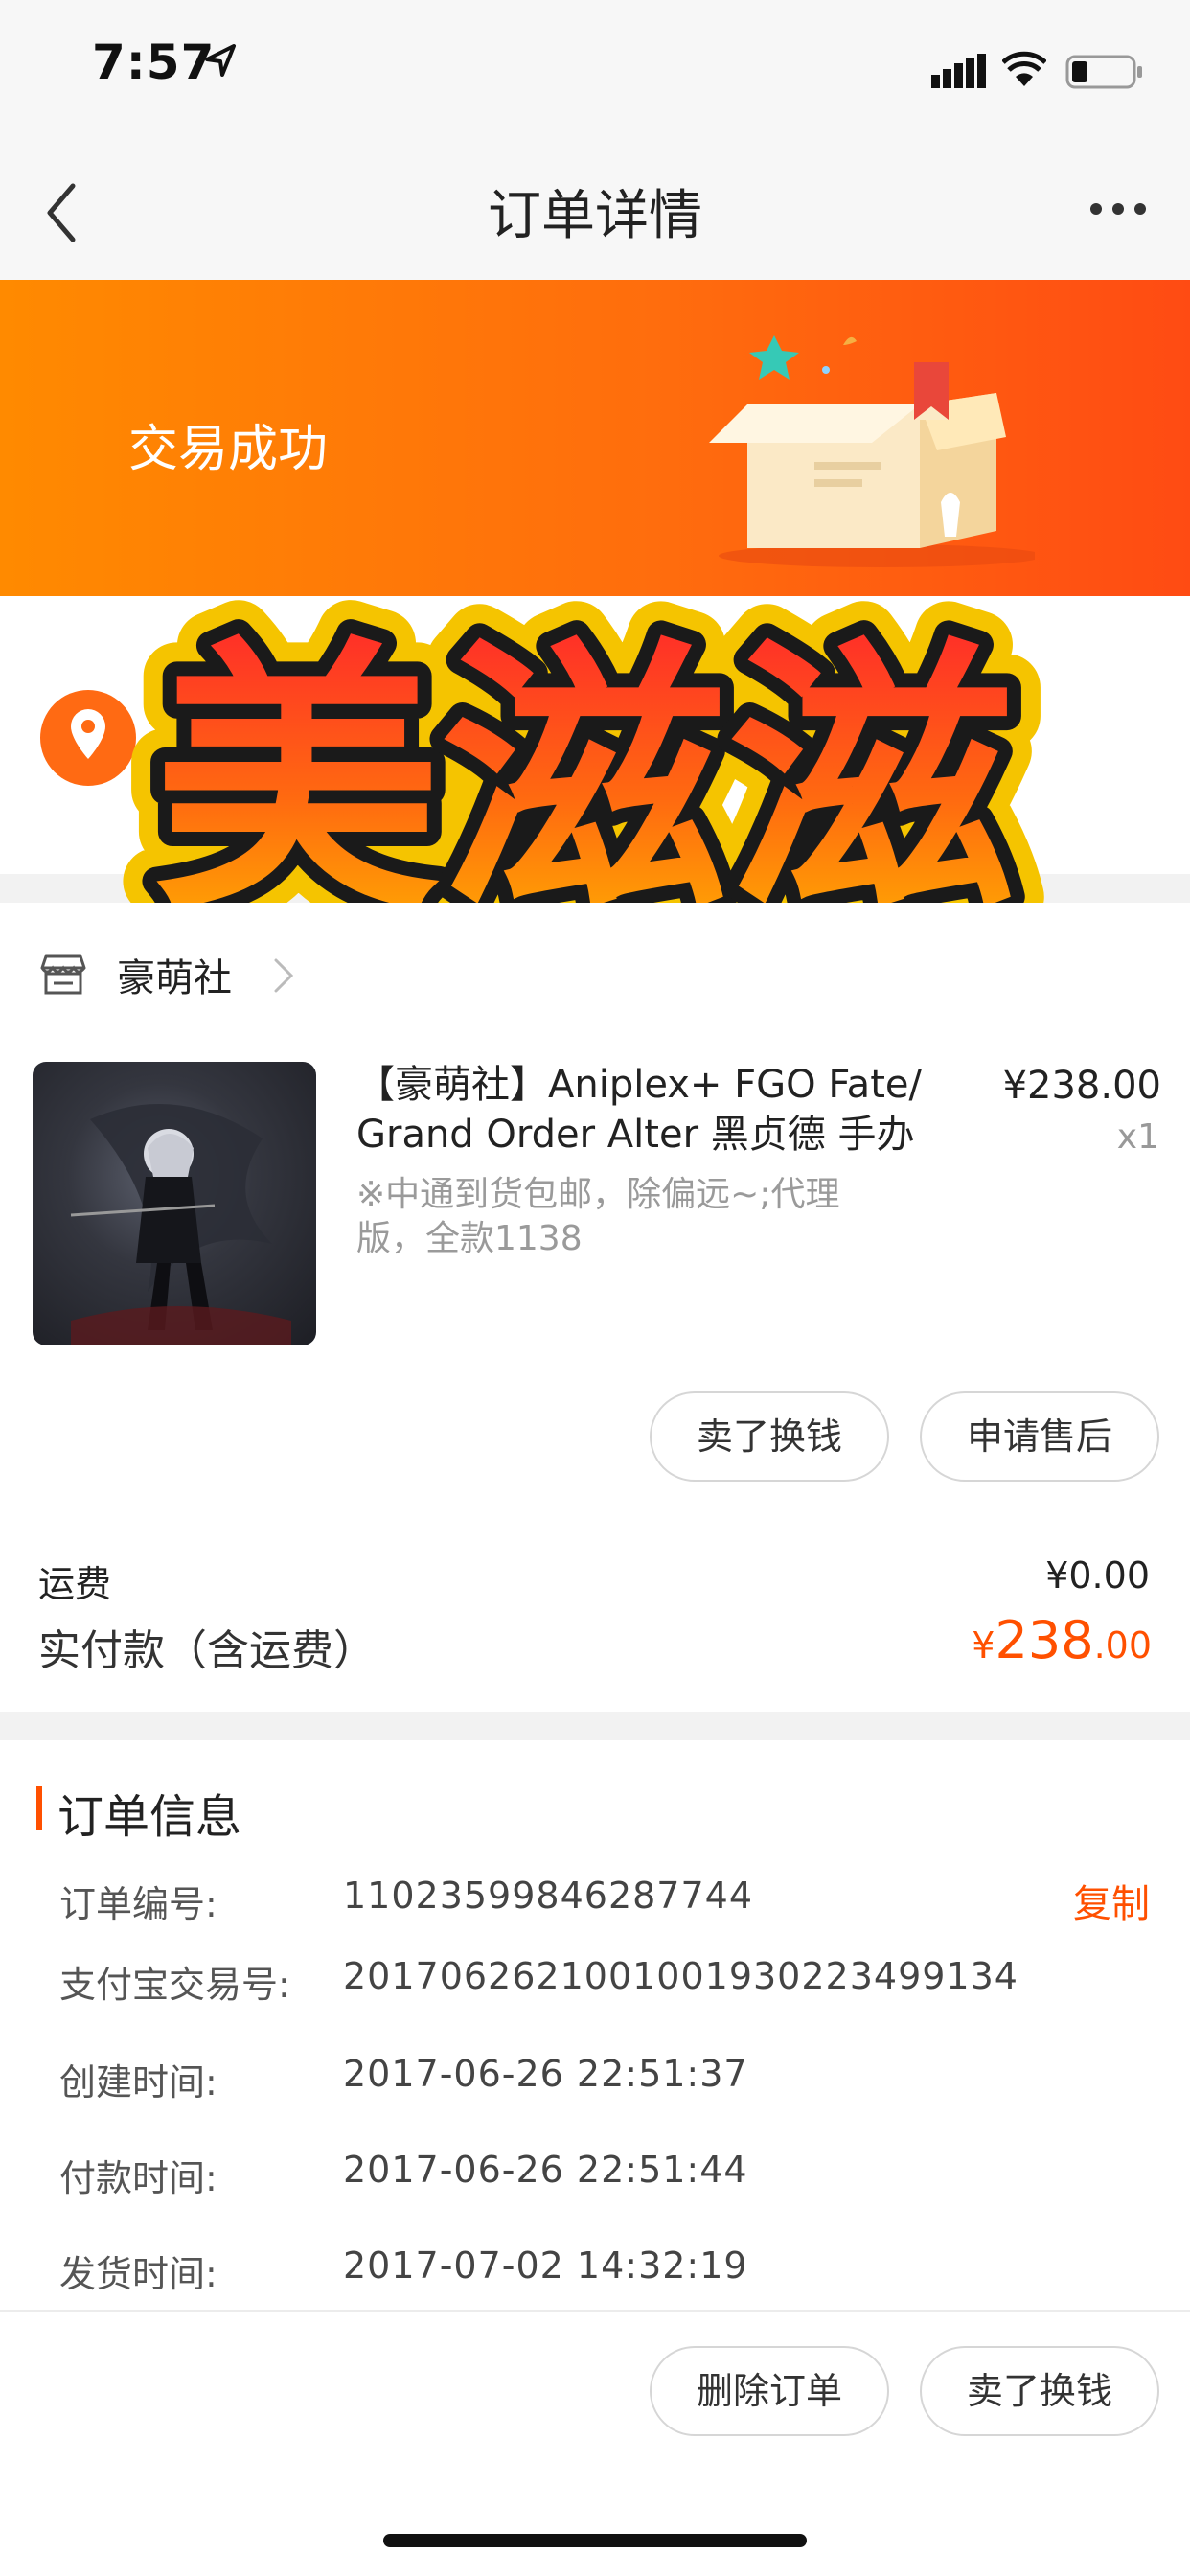  What do you see at coordinates (154, 62) in the screenshot?
I see `status-time: 7:57` at bounding box center [154, 62].